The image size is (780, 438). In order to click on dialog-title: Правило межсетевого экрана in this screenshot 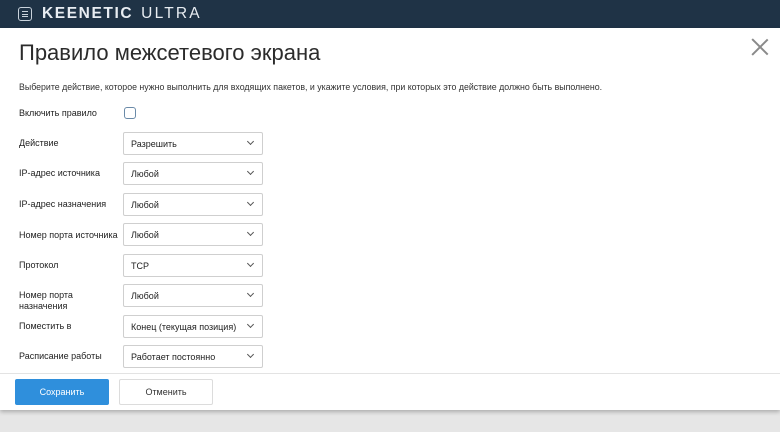, I will do `click(170, 52)`.